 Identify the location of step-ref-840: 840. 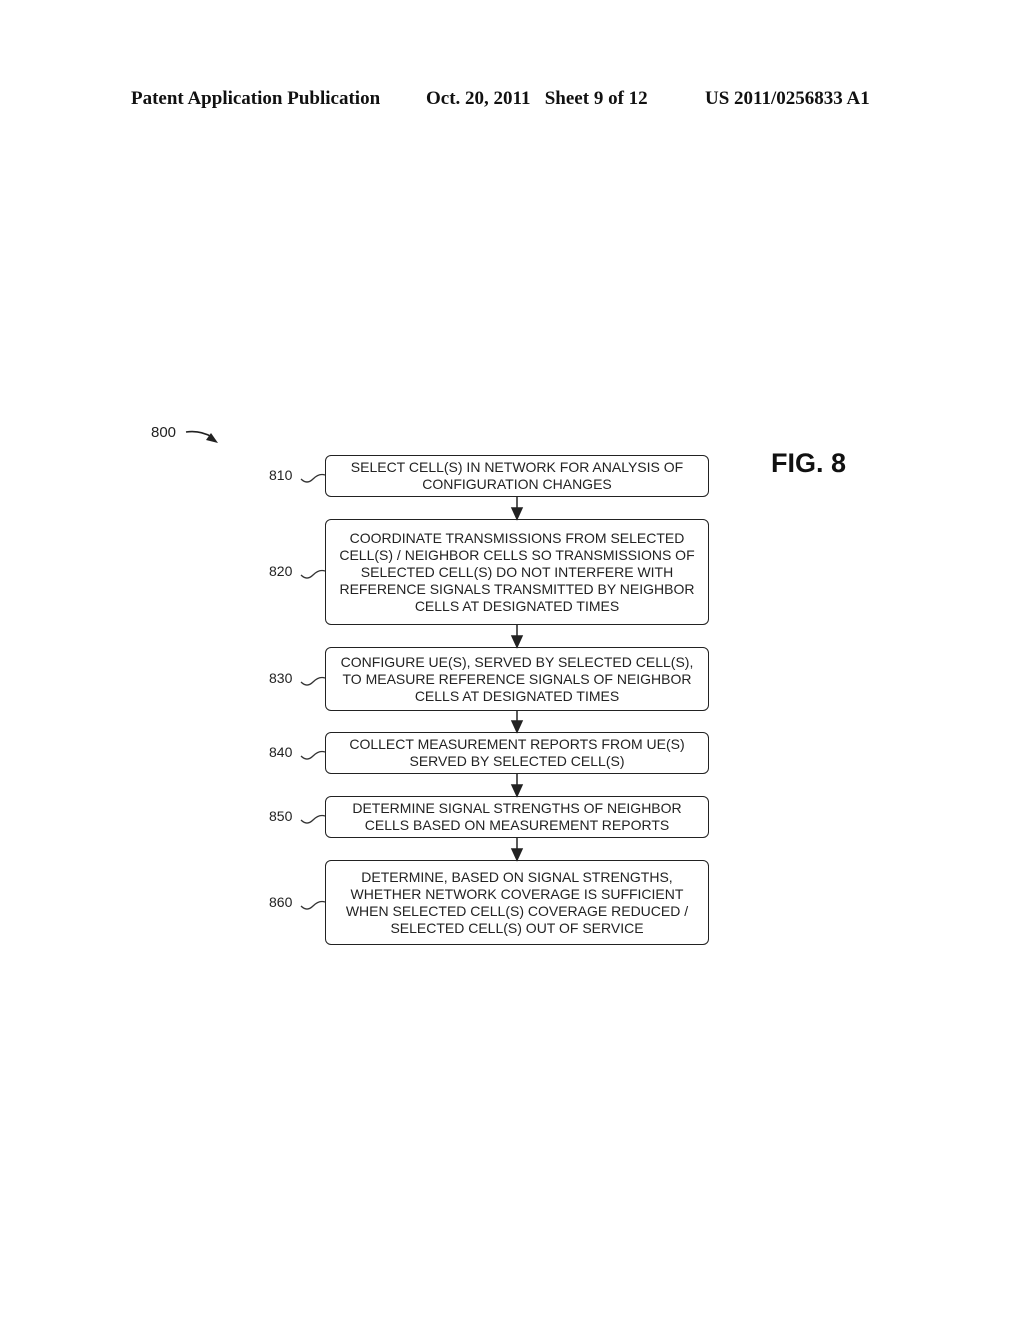
(281, 752).